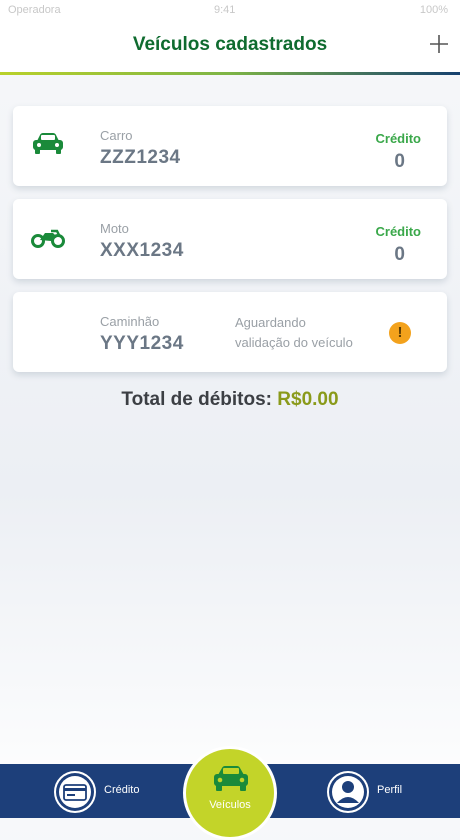  I want to click on carrier-label: Operadora, so click(34, 10).